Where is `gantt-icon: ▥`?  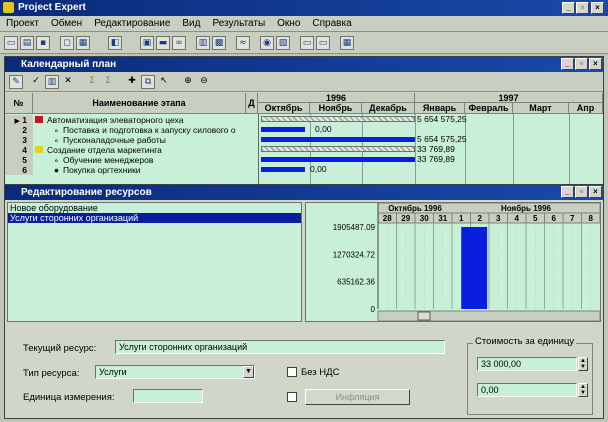 gantt-icon: ▥ is located at coordinates (52, 82).